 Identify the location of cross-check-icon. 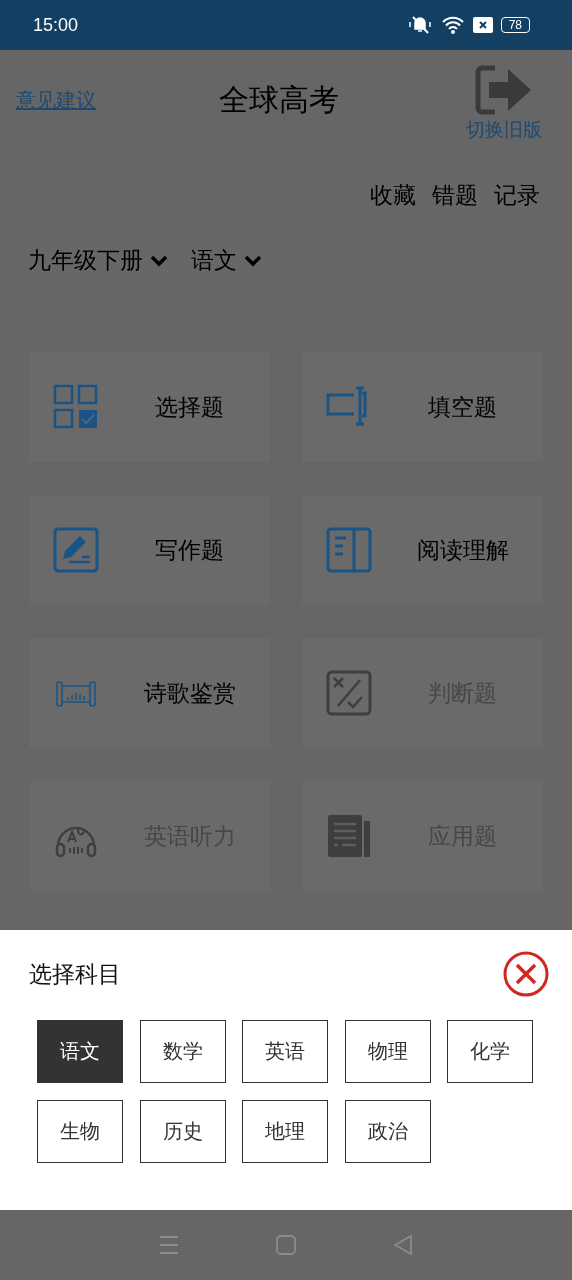
(349, 693).